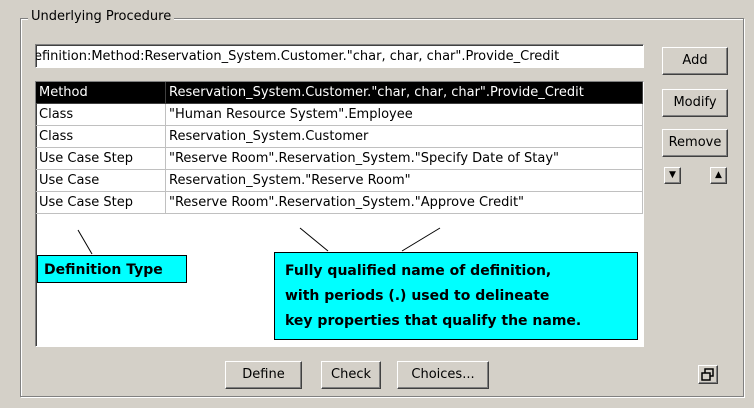  Describe the element at coordinates (101, 93) in the screenshot. I see `definition-type-cell: Method` at that location.